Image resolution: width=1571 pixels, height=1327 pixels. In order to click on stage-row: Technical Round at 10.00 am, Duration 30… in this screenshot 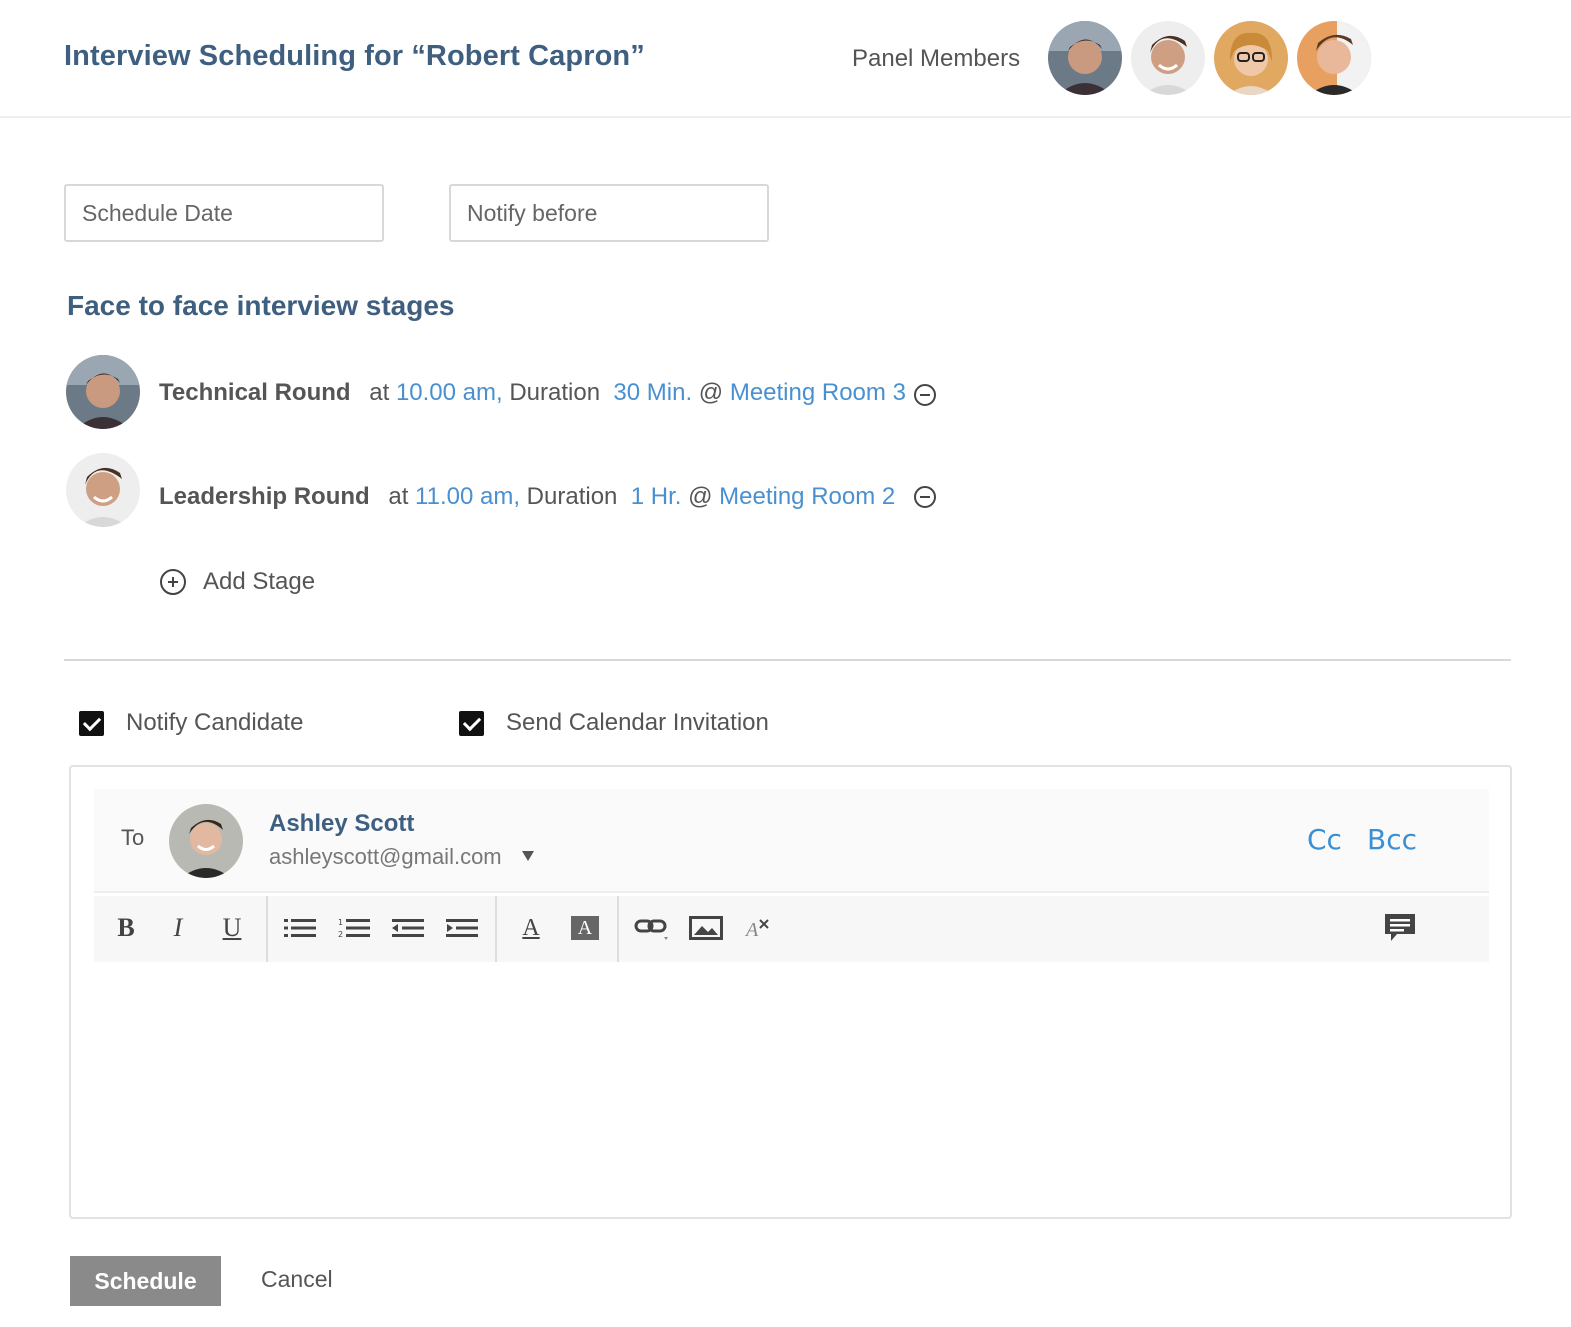, I will do `click(516, 392)`.